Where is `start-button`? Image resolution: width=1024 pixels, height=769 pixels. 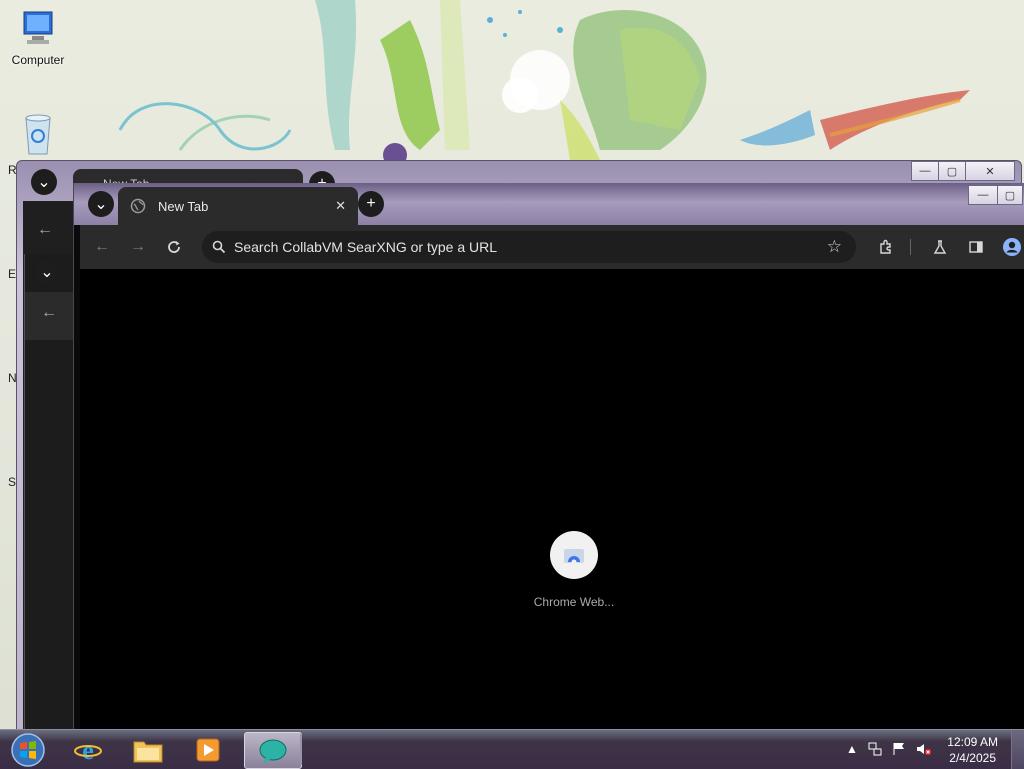
start-button is located at coordinates (28, 749).